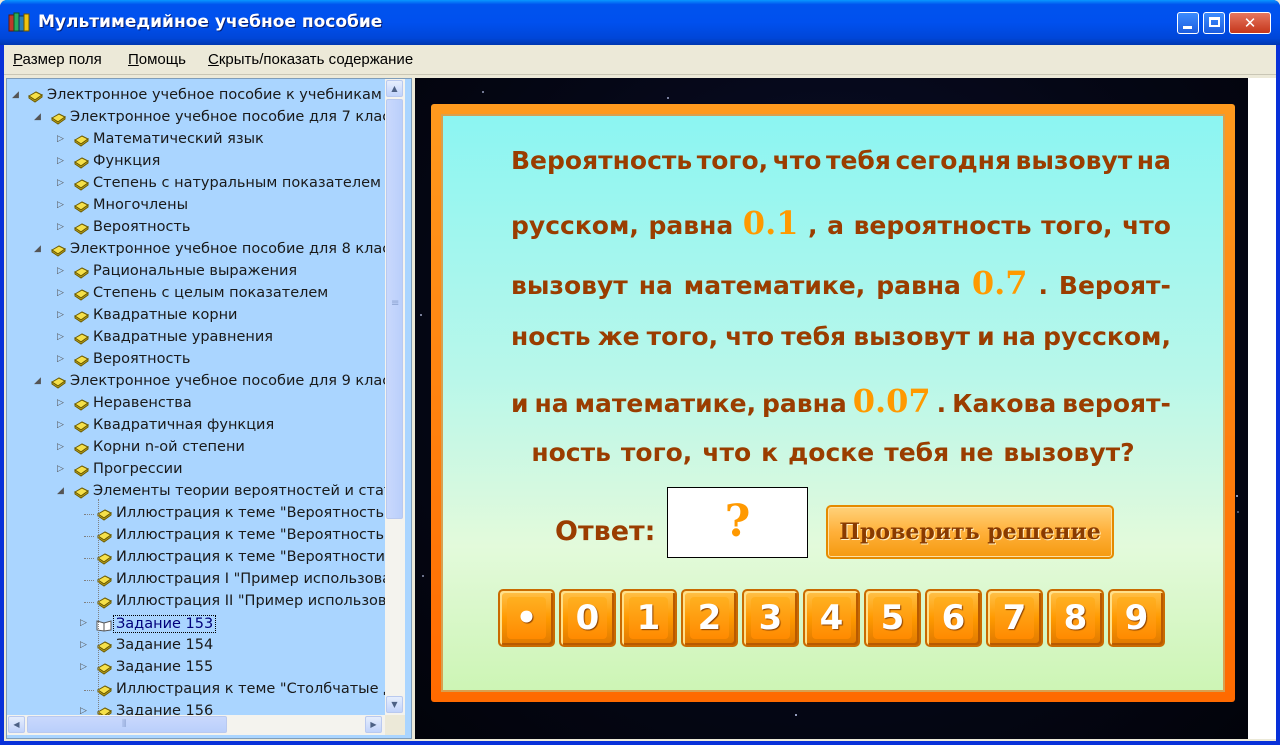 The width and height of the screenshot is (1280, 745). What do you see at coordinates (196, 162) in the screenshot?
I see `tree-item: ▷ Функция` at bounding box center [196, 162].